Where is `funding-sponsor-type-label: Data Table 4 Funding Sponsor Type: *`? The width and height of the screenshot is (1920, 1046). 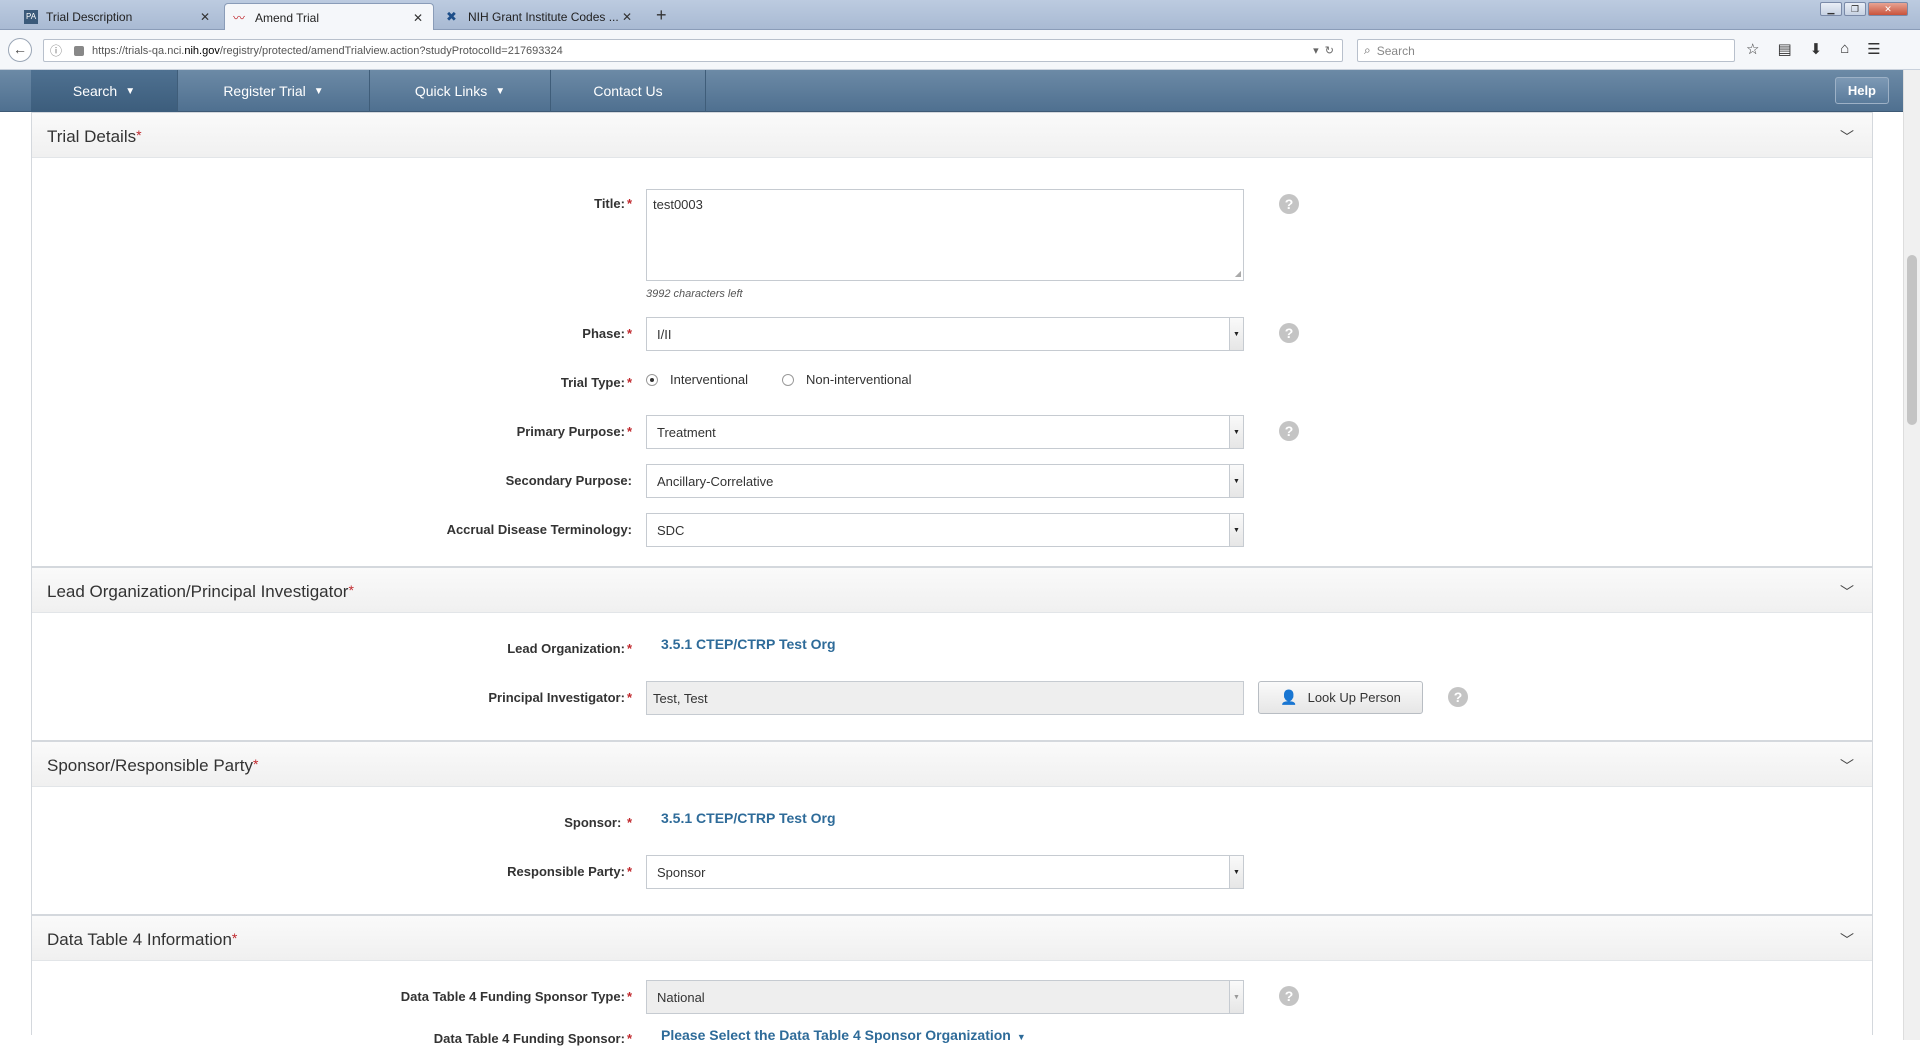 funding-sponsor-type-label: Data Table 4 Funding Sponsor Type: * is located at coordinates (516, 996).